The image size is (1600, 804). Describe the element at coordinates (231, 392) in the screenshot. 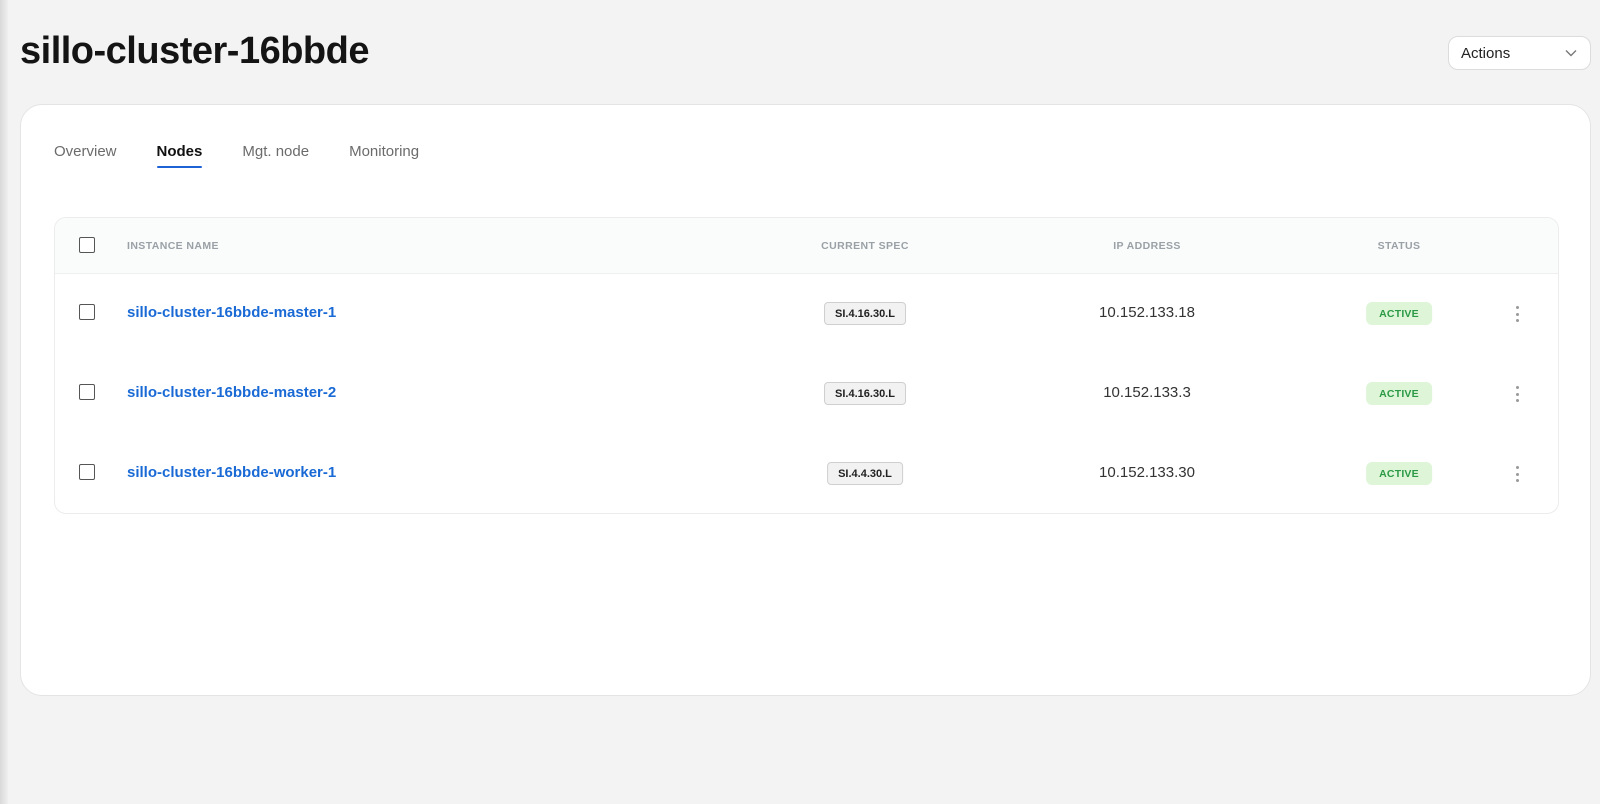

I see `instance-name-link: sillo-cluster-16bbde-master-2` at that location.